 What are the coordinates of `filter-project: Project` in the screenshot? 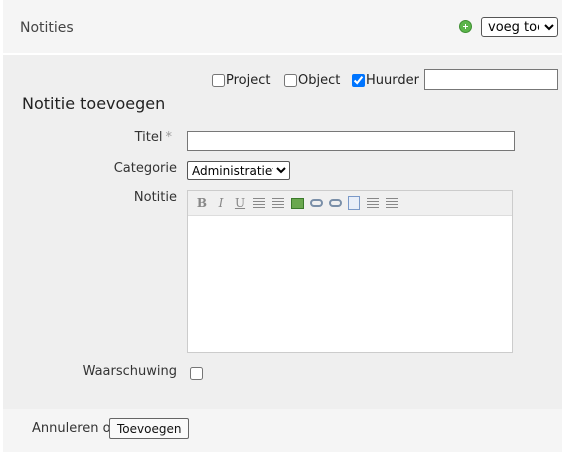 It's located at (241, 80).